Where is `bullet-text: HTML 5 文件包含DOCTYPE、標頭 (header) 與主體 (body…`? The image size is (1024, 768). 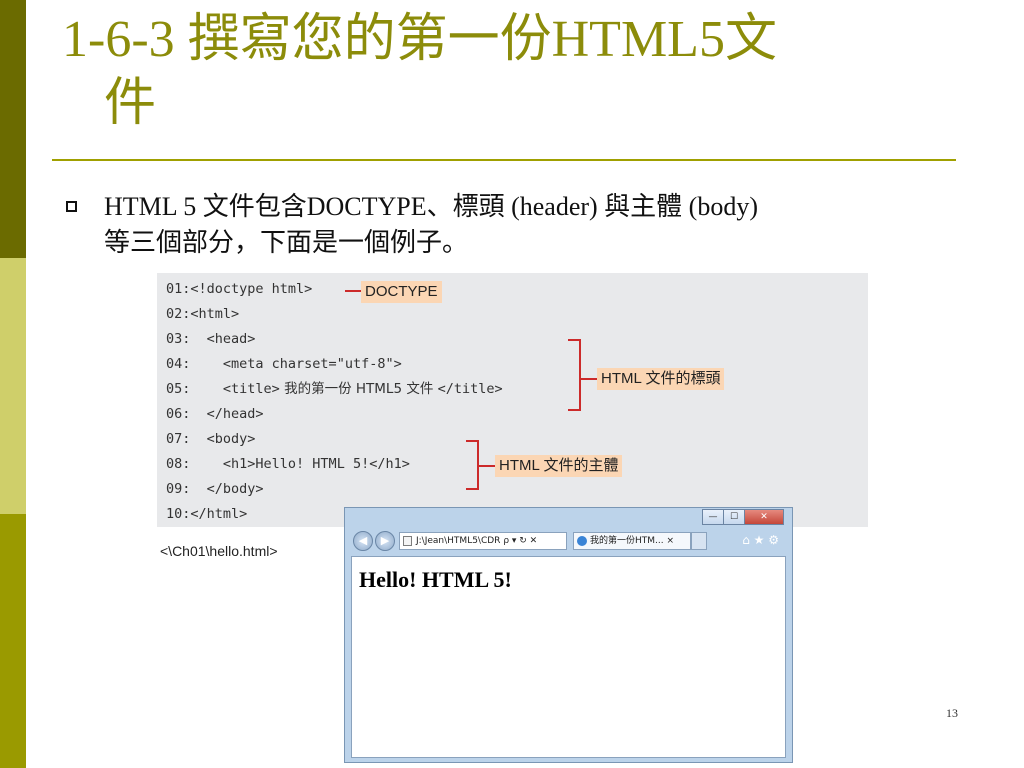
bullet-text: HTML 5 文件包含DOCTYPE、標頭 (header) 與主體 (body… is located at coordinates (539, 225).